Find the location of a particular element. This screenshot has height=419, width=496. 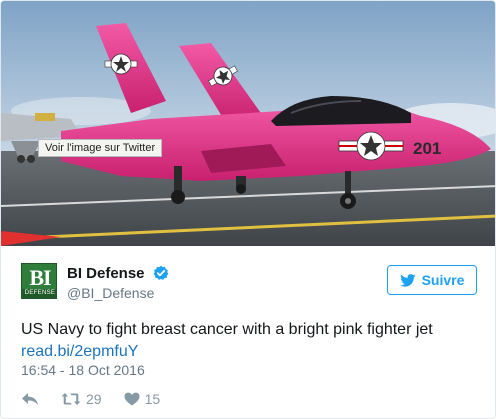

avatar: BI DEFENSE is located at coordinates (39, 281).